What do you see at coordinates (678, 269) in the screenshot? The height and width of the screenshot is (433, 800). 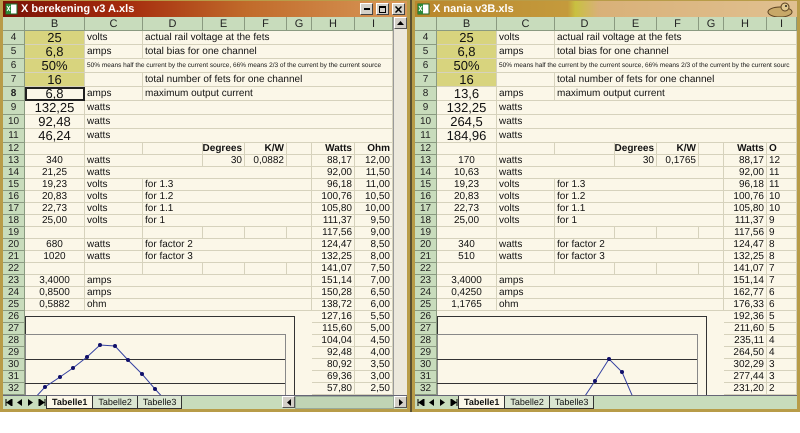 I see `table-cell` at bounding box center [678, 269].